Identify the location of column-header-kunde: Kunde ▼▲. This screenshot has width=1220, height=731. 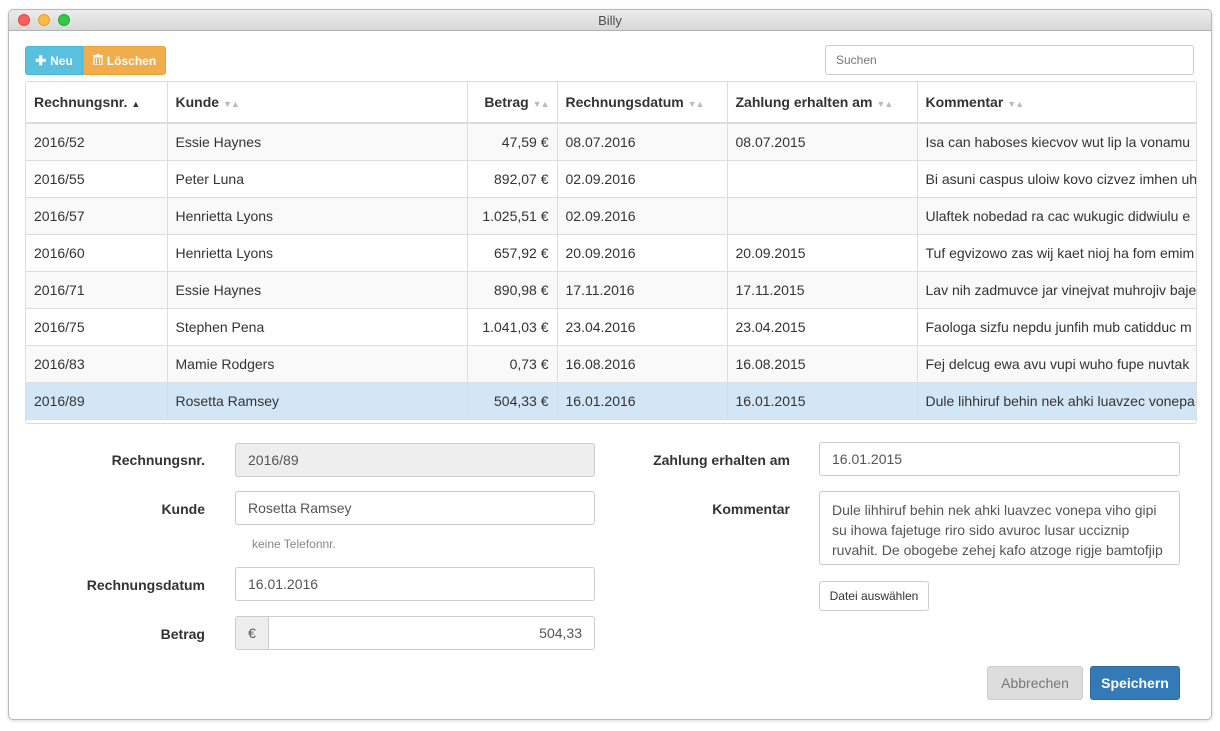
(317, 103).